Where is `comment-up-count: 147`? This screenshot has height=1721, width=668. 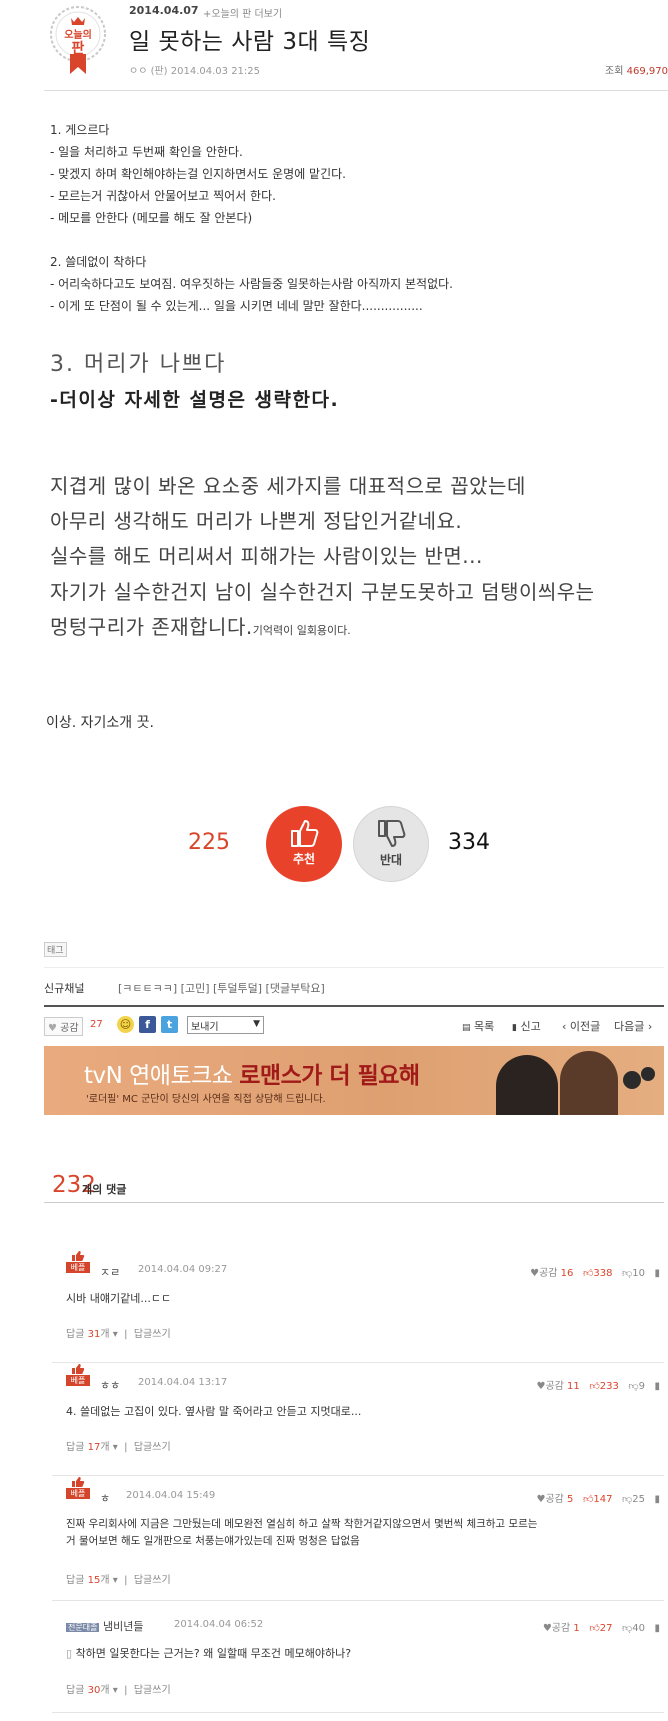 comment-up-count: 147 is located at coordinates (603, 1499).